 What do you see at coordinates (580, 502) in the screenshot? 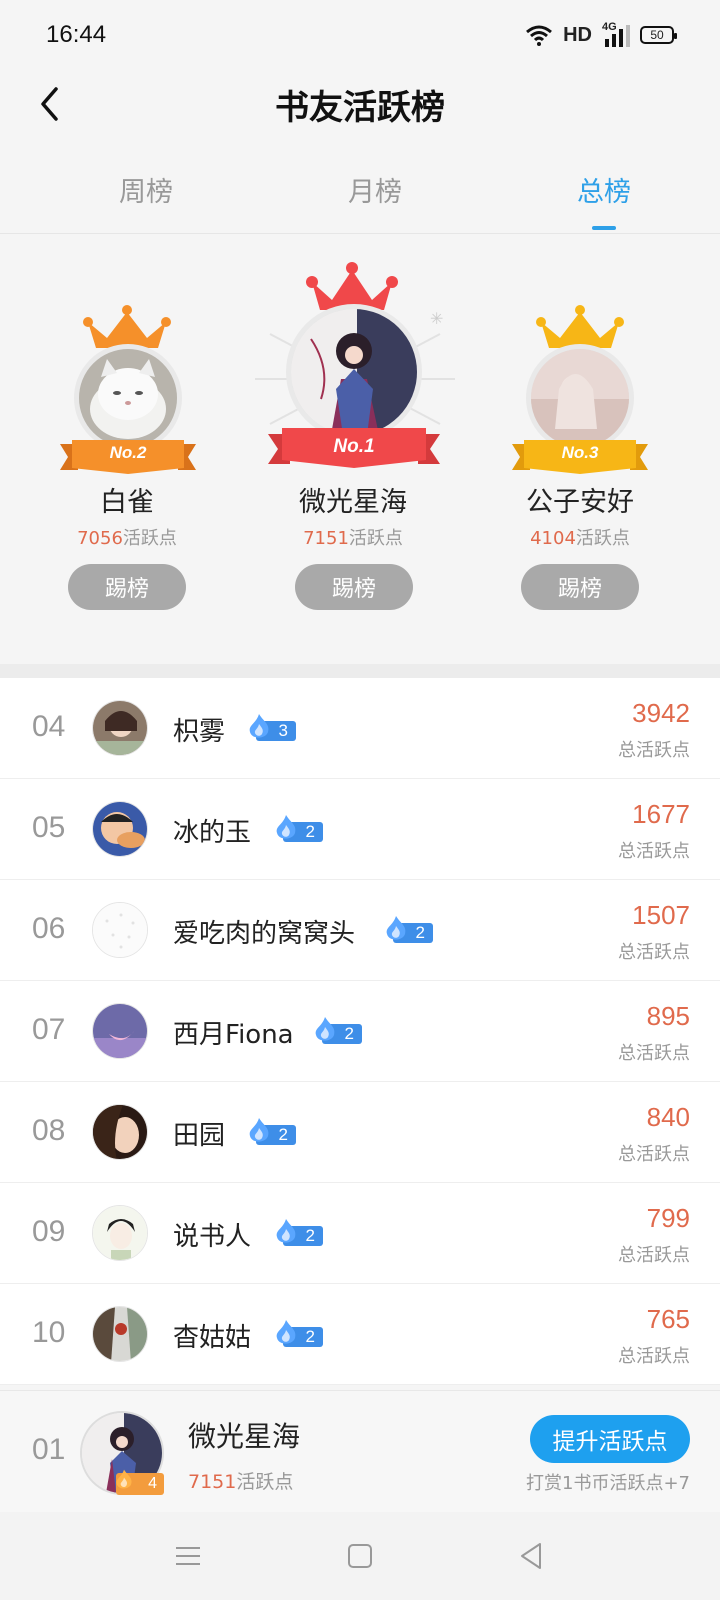
I see `podium-name: 公子安好` at bounding box center [580, 502].